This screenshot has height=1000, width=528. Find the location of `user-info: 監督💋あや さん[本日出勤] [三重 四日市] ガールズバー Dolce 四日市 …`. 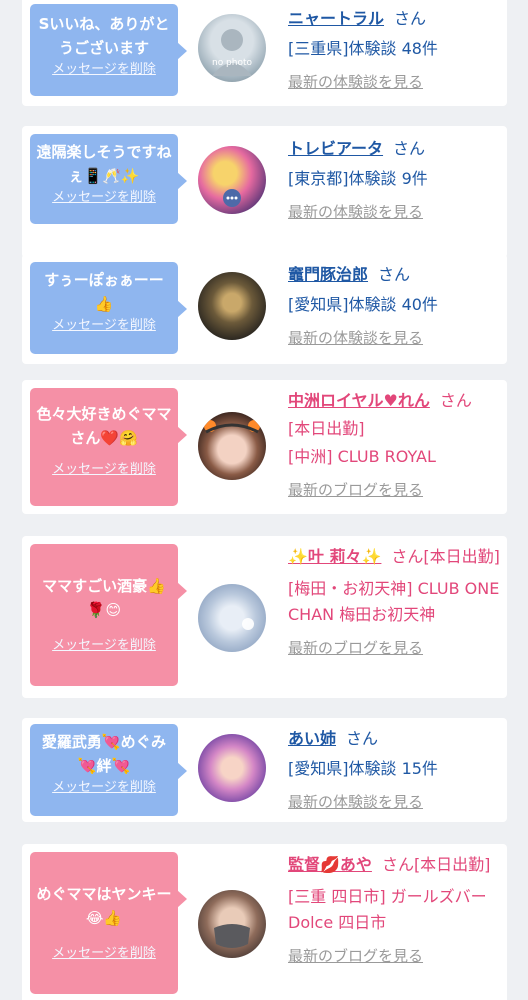

user-info: 監督💋あや さん[本日出勤] [三重 四日市] ガールズバー Dolce 四日市 … is located at coordinates (394, 910).